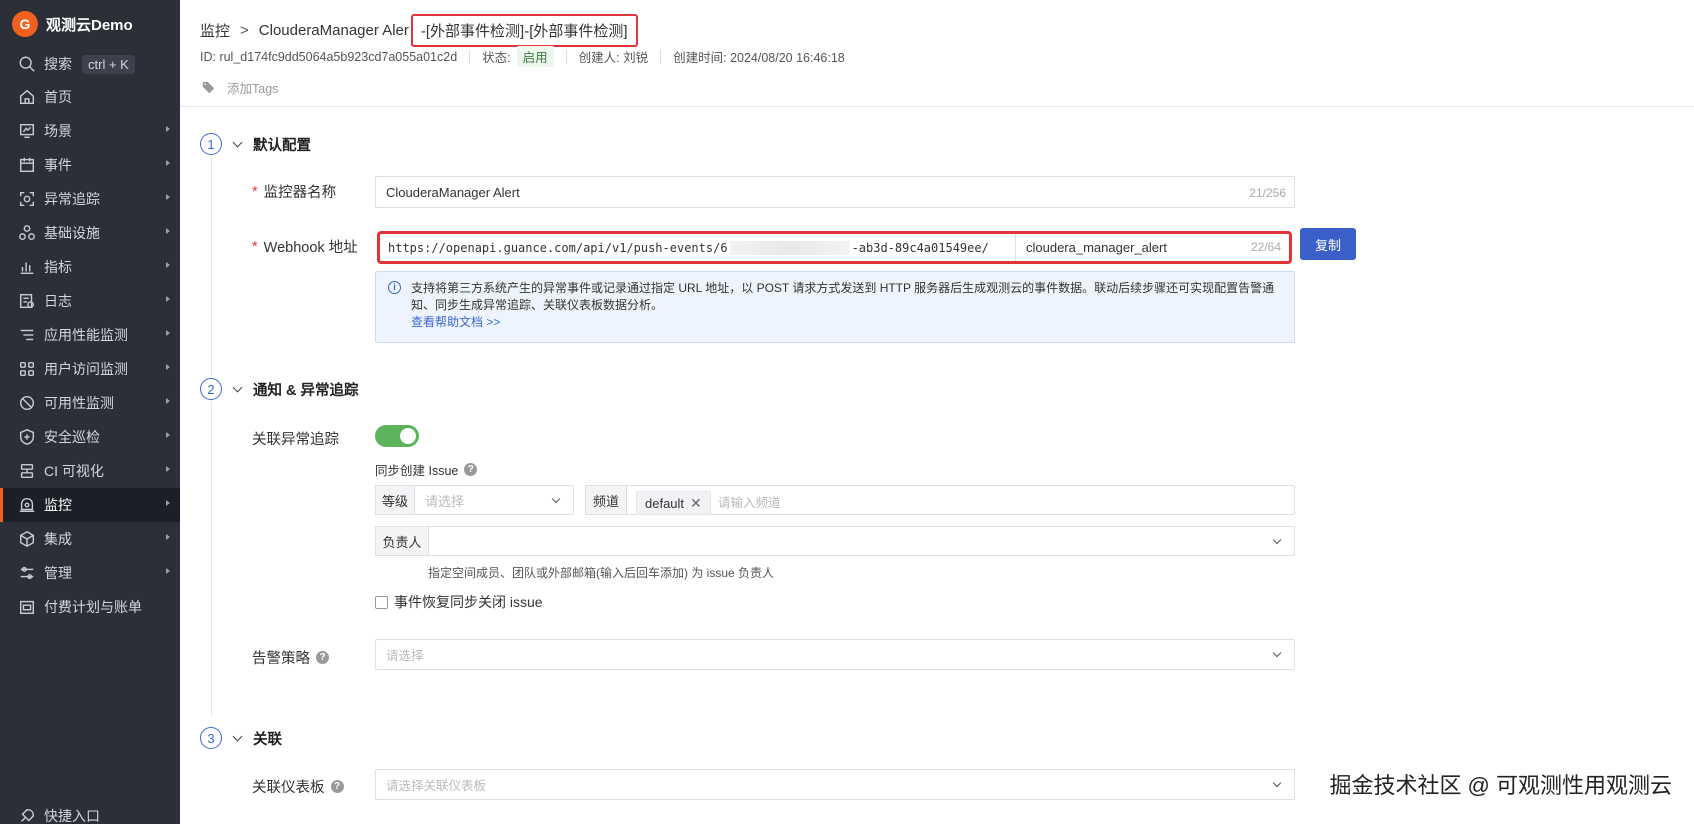 Image resolution: width=1694 pixels, height=824 pixels. I want to click on alert-policy-label: 告警策略 ?, so click(290, 657).